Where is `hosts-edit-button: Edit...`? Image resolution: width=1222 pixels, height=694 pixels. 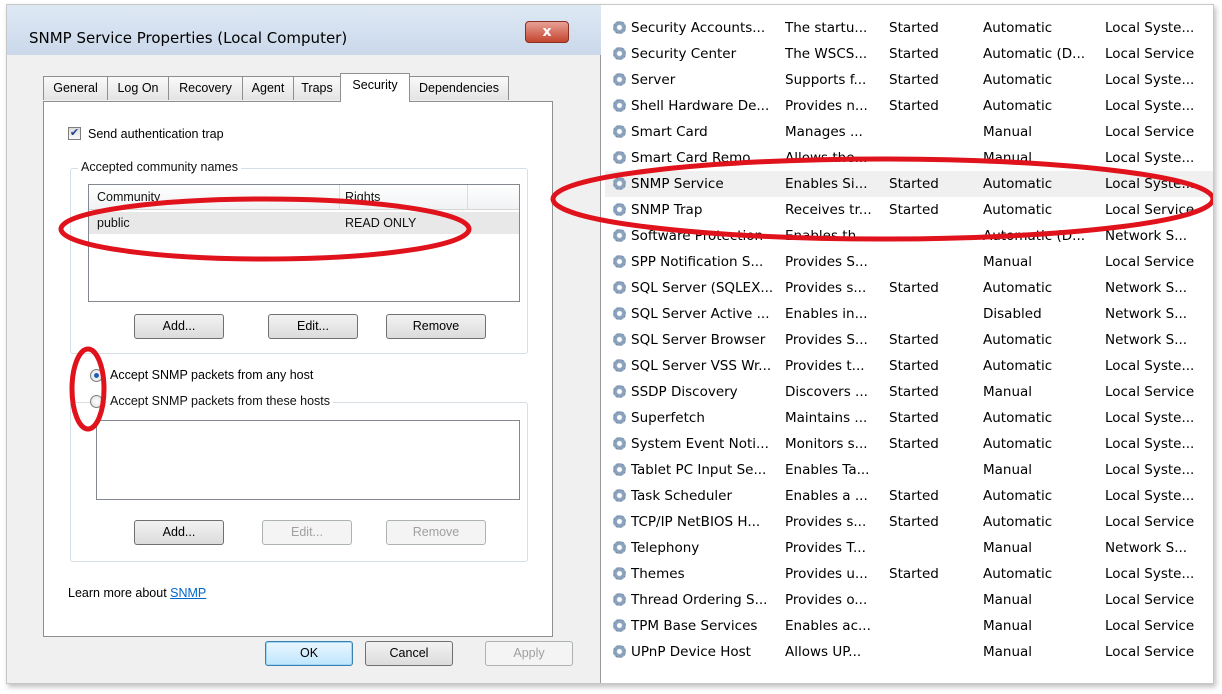 hosts-edit-button: Edit... is located at coordinates (307, 532).